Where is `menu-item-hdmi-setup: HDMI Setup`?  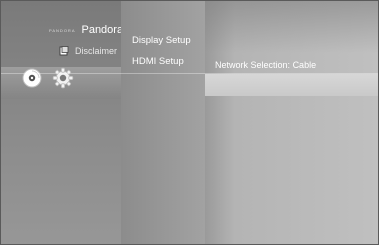
menu-item-hdmi-setup: HDMI Setup is located at coordinates (158, 61).